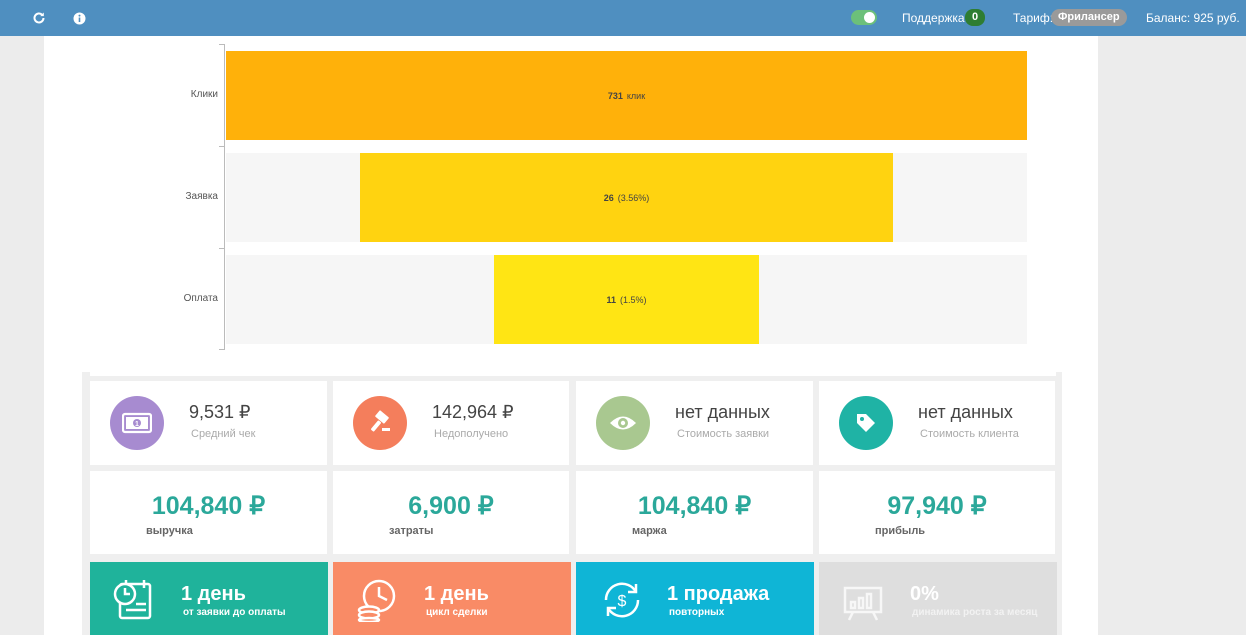  What do you see at coordinates (636, 95) in the screenshot?
I see `funnel-value-suffix: клик` at bounding box center [636, 95].